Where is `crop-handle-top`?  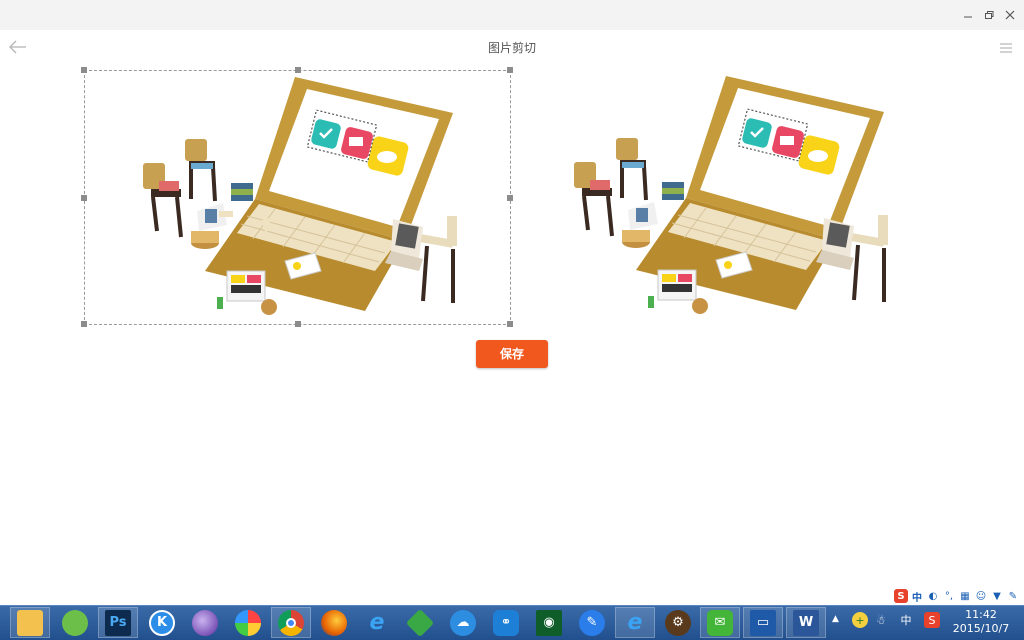 crop-handle-top is located at coordinates (298, 70).